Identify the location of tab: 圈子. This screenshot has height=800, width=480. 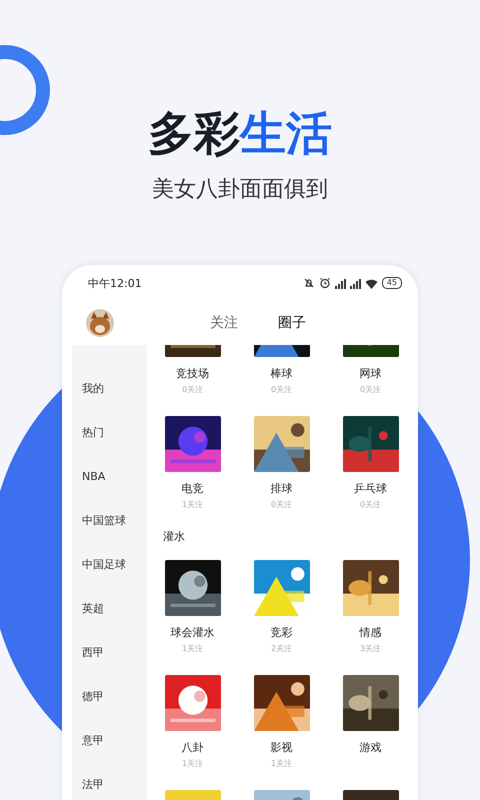
(292, 323).